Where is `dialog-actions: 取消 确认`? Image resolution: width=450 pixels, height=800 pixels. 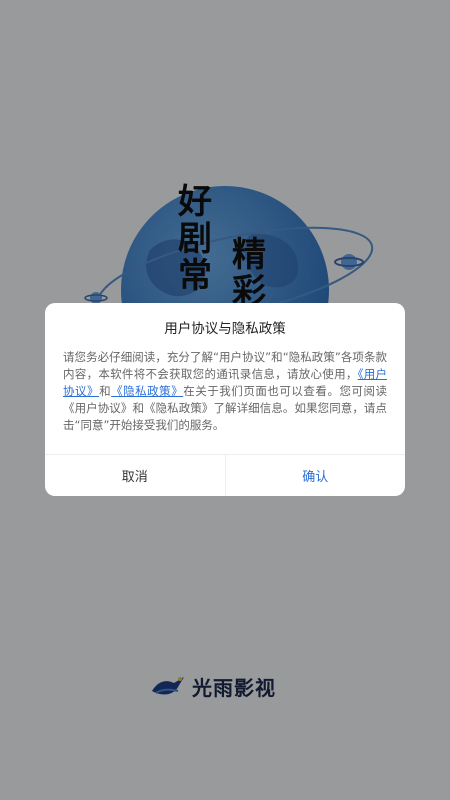
dialog-actions: 取消 确认 is located at coordinates (225, 475).